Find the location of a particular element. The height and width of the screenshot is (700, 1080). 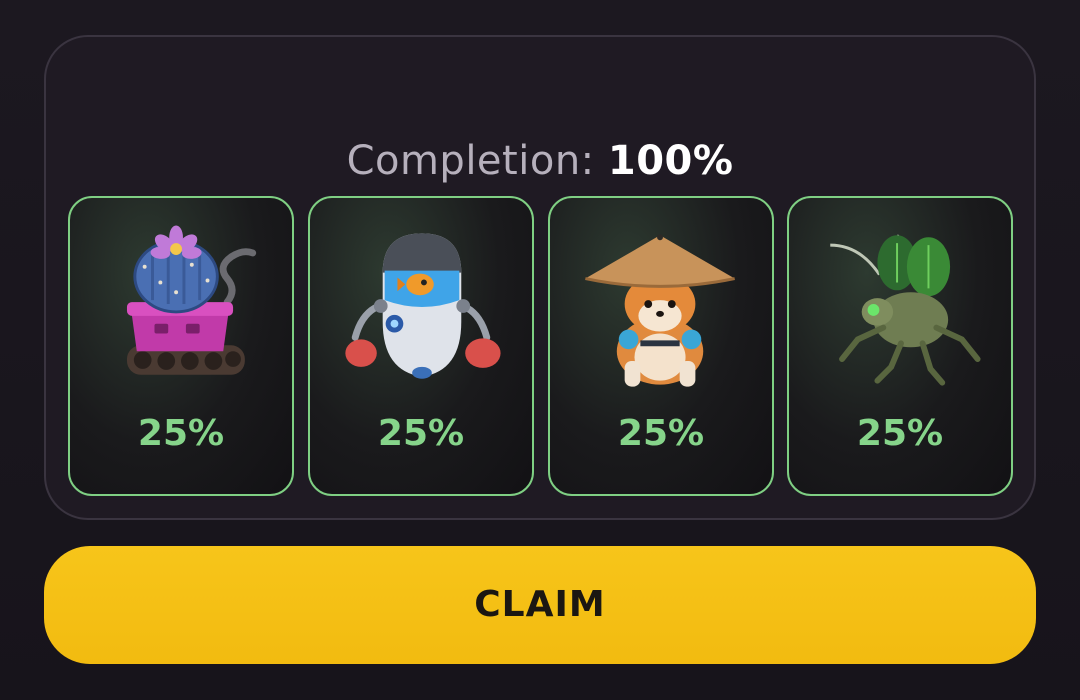

cactus-tank-icon is located at coordinates (181, 307).